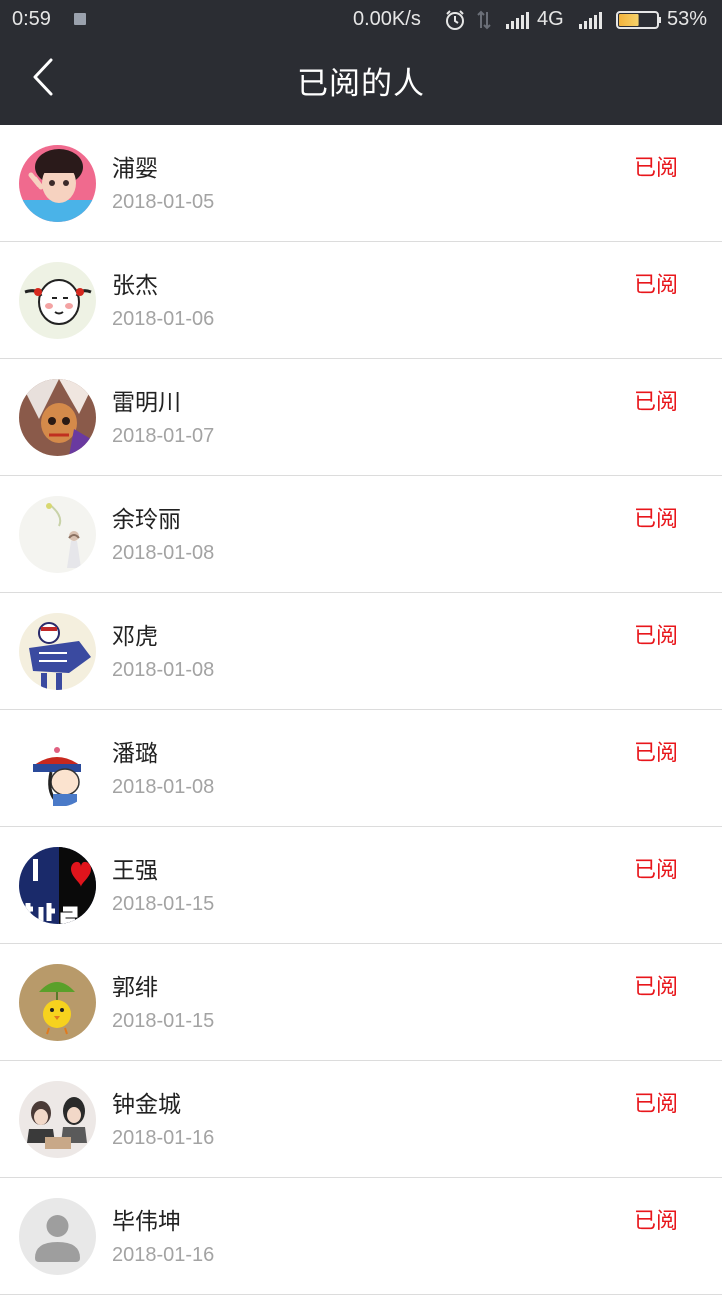  Describe the element at coordinates (163, 436) in the screenshot. I see `read-date: 2018-01-07` at that location.